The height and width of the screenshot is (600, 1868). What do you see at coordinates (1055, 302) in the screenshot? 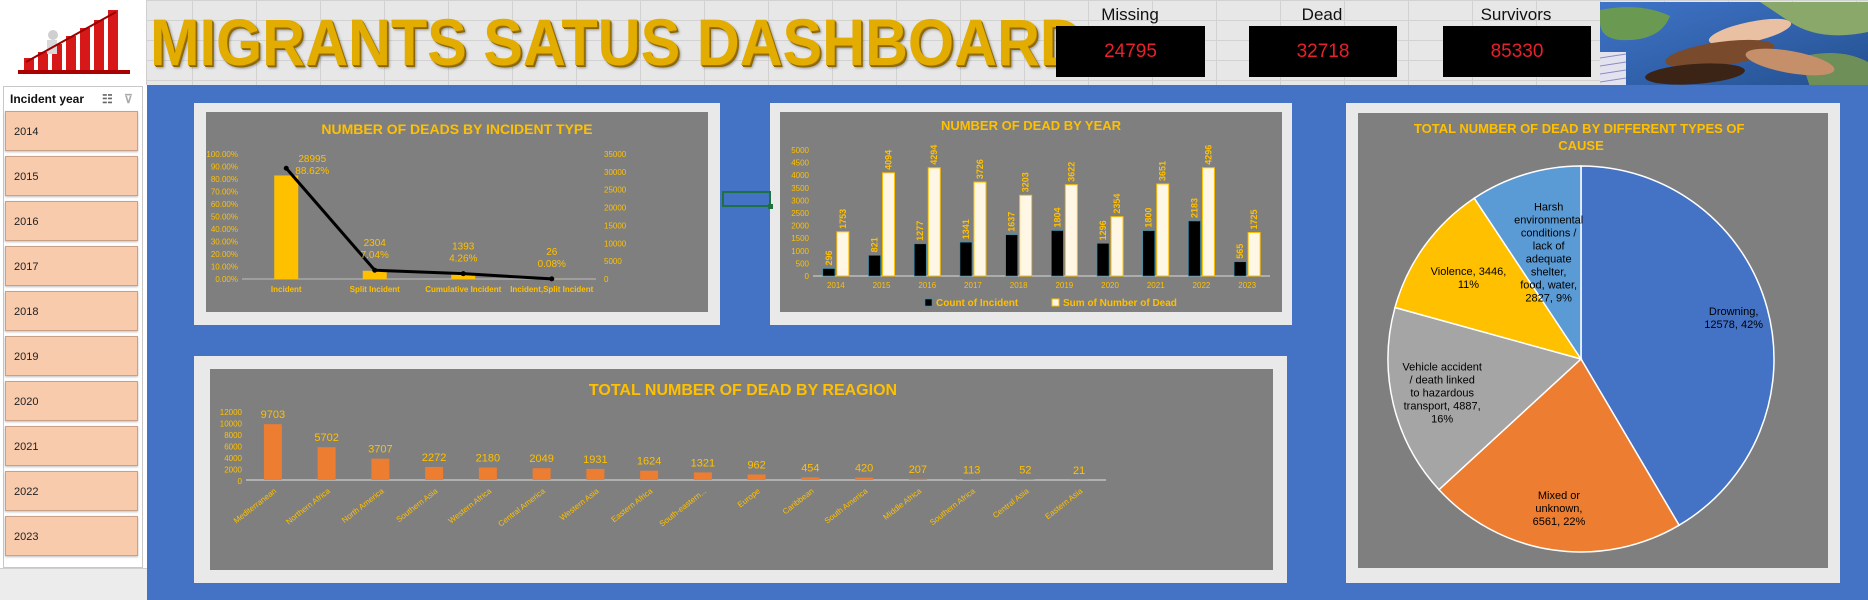
I see `legend-dead-swatch` at bounding box center [1055, 302].